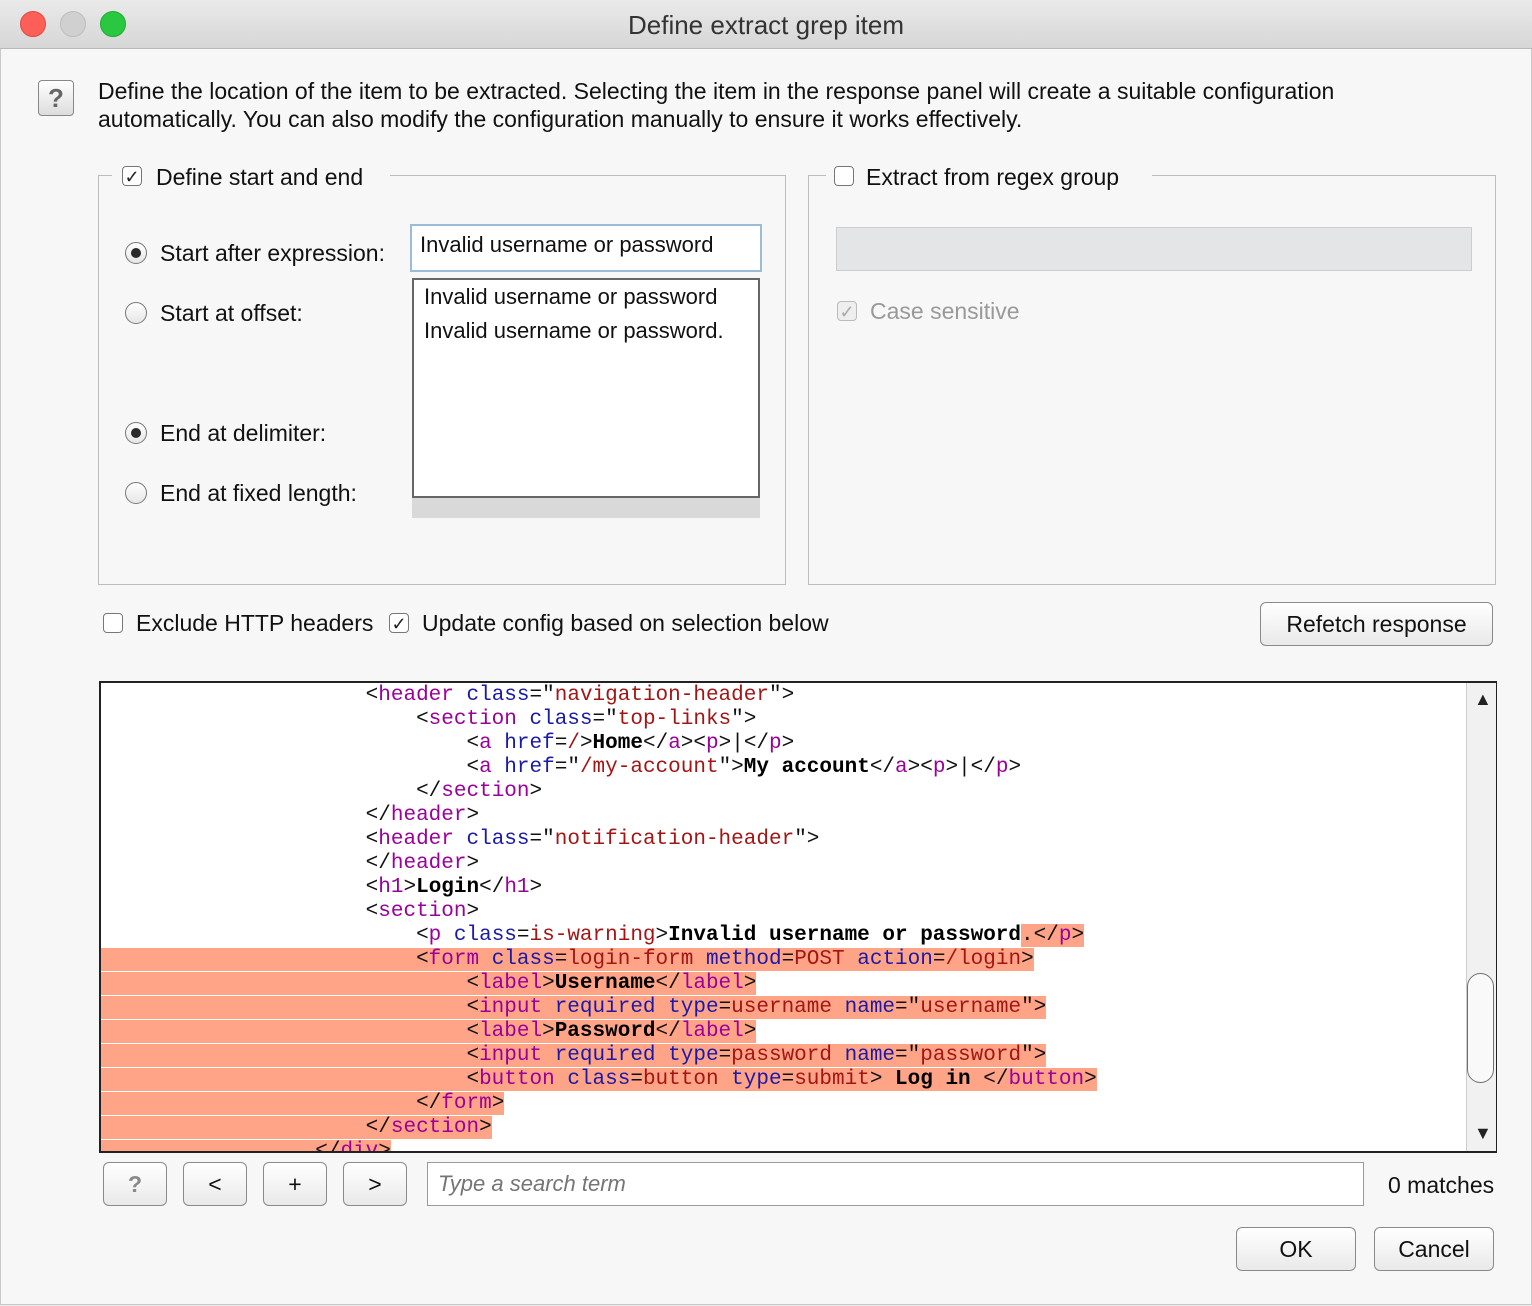 This screenshot has height=1306, width=1532. What do you see at coordinates (136, 313) in the screenshot?
I see `start-at-offset-radio` at bounding box center [136, 313].